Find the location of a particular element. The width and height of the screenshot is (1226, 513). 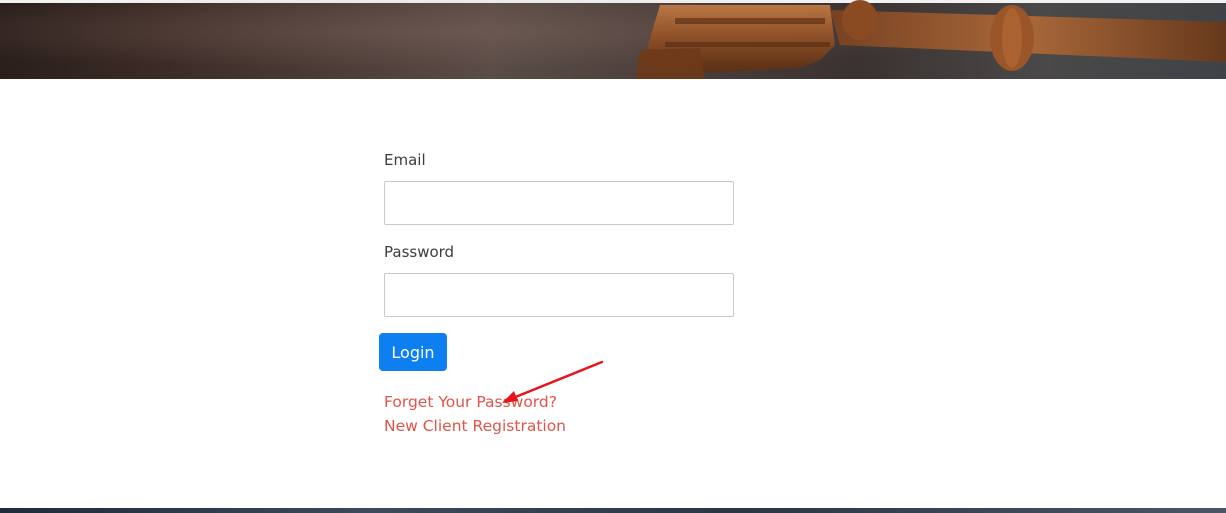

new-client-registration-link: New Client Registration is located at coordinates (475, 426).